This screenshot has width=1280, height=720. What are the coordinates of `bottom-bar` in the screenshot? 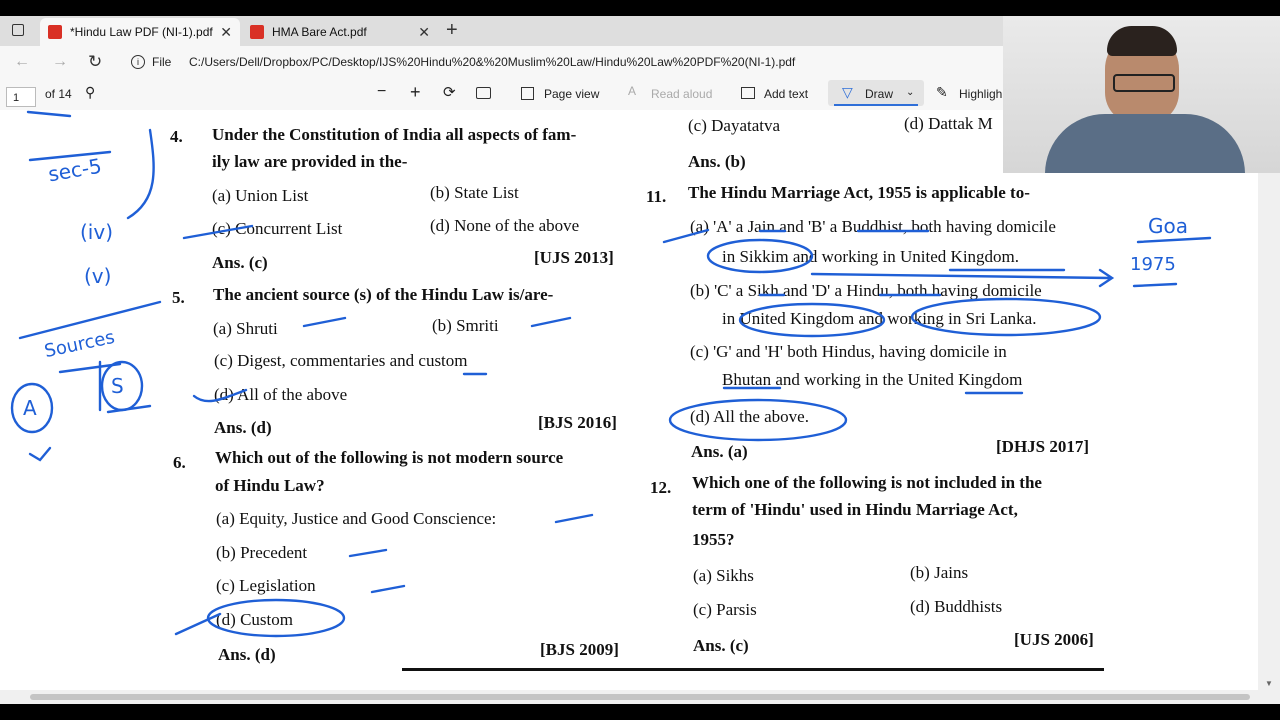 It's located at (640, 712).